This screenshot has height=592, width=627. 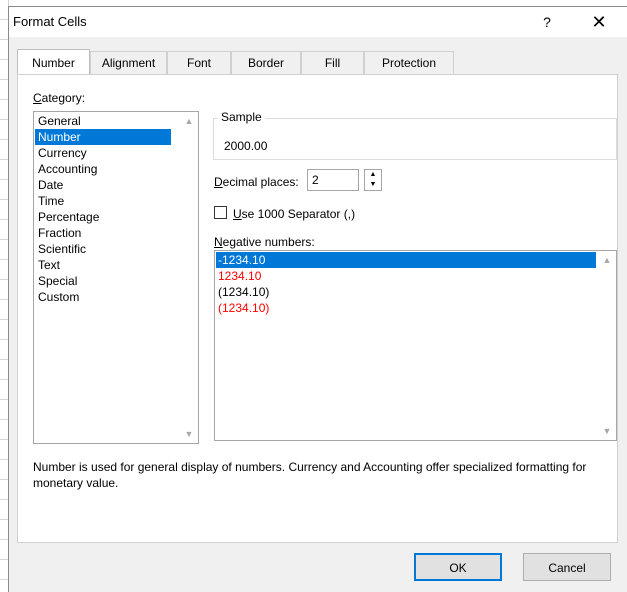 I want to click on list-item: Fraction, so click(x=103, y=233).